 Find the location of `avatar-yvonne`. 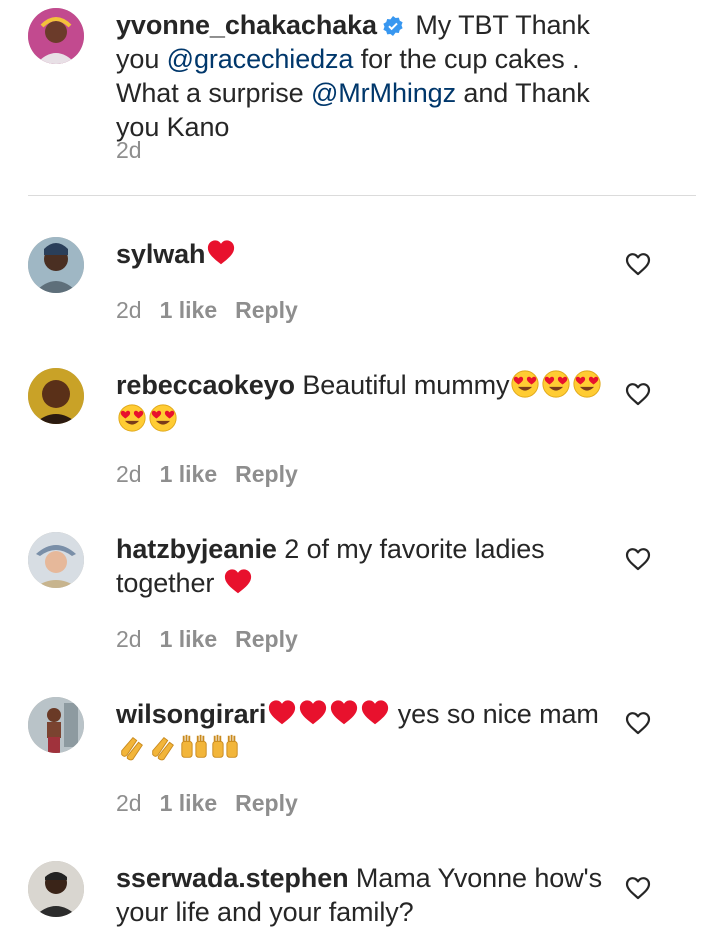

avatar-yvonne is located at coordinates (56, 36).